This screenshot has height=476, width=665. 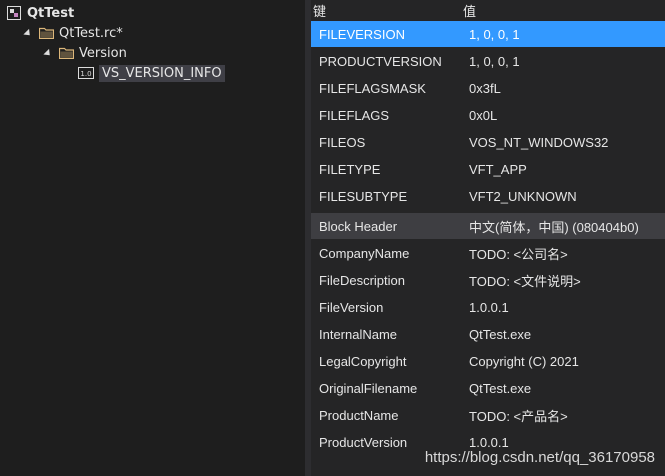 What do you see at coordinates (363, 442) in the screenshot?
I see `row-key: ProductVersion` at bounding box center [363, 442].